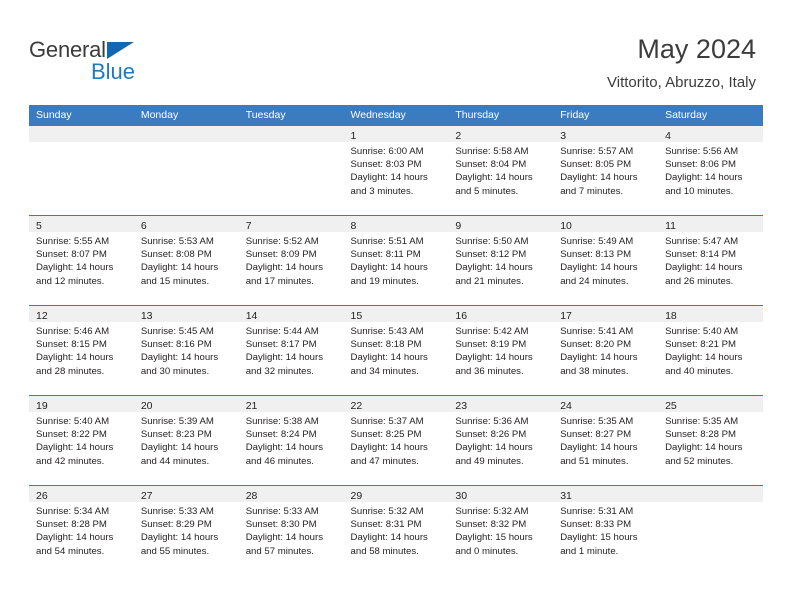  Describe the element at coordinates (143, 226) in the screenshot. I see `day-number: 6` at that location.